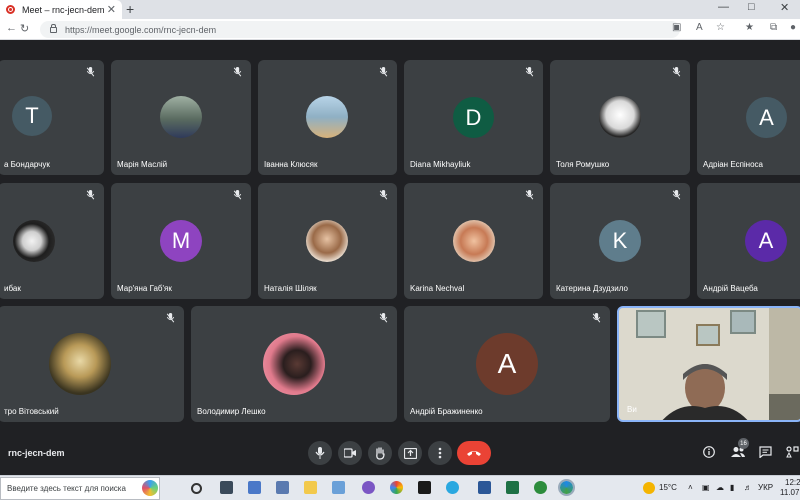  What do you see at coordinates (181, 241) in the screenshot?
I see `participant-tile: M Мар'яна Габ'як` at bounding box center [181, 241].